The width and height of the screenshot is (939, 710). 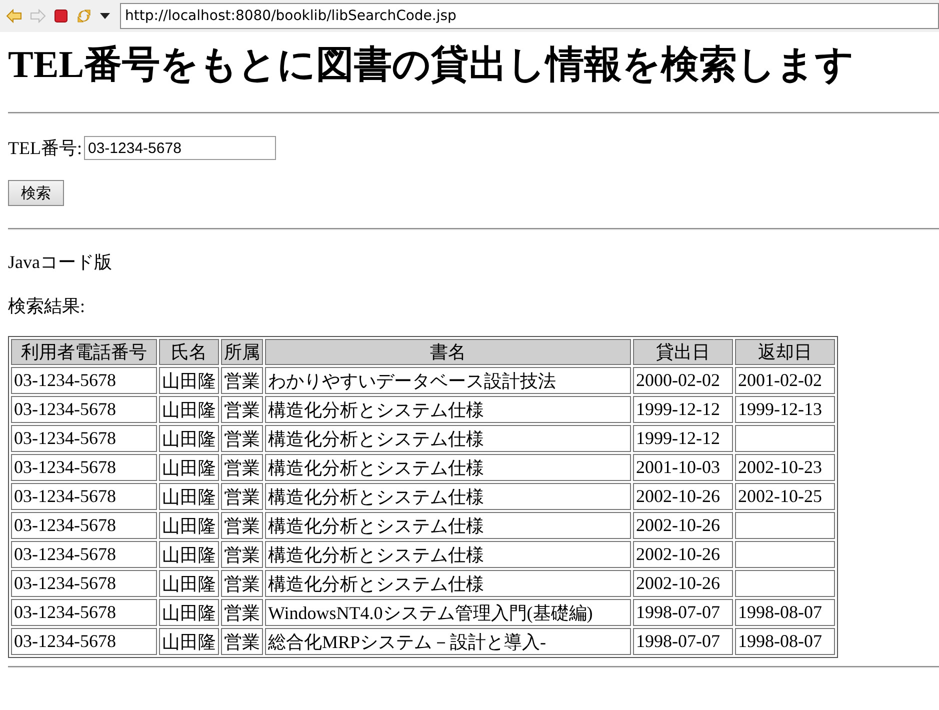 What do you see at coordinates (14, 16) in the screenshot?
I see `back-arrow-icon` at bounding box center [14, 16].